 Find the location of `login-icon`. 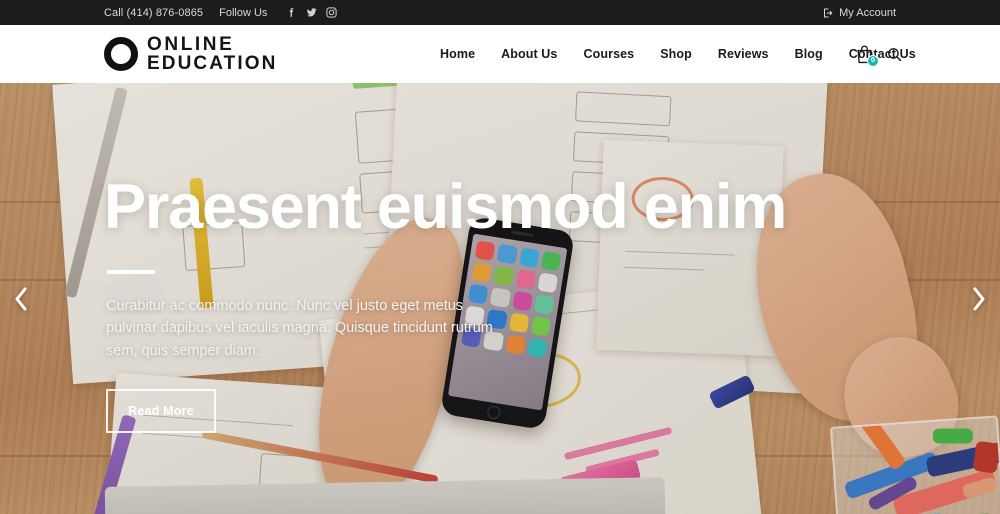

login-icon is located at coordinates (828, 13).